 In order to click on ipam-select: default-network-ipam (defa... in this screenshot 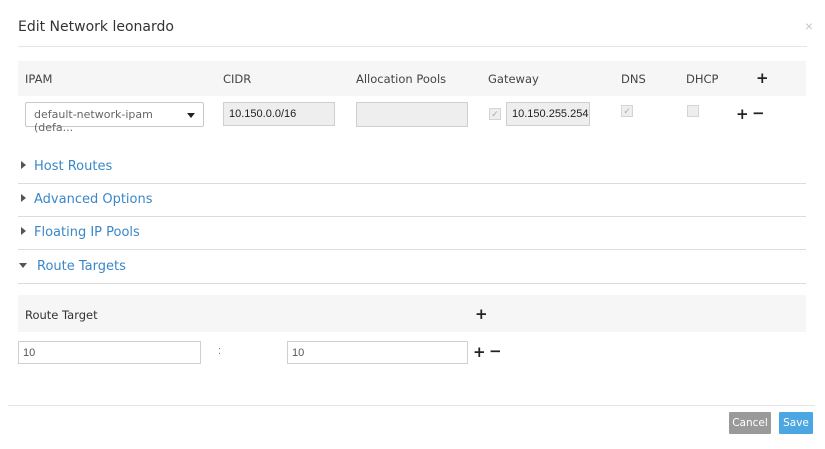, I will do `click(114, 118)`.